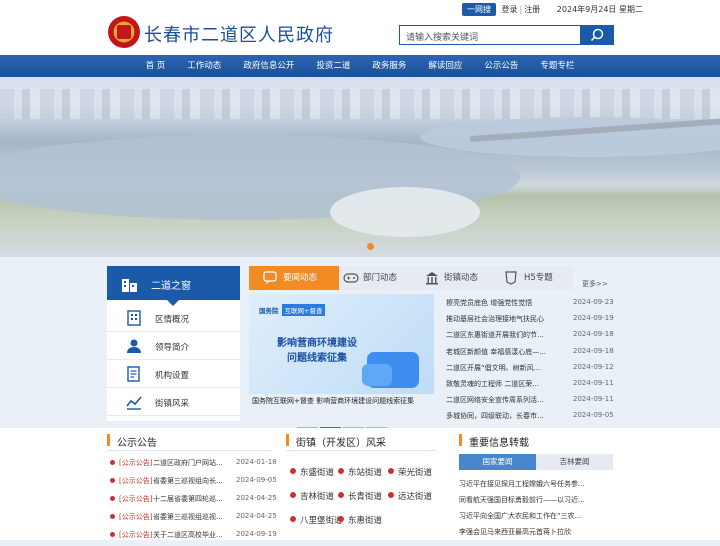  I want to click on announcement-item: [公示公告] 省委第三巡视组向长... 2024-09-05, so click(193, 483).